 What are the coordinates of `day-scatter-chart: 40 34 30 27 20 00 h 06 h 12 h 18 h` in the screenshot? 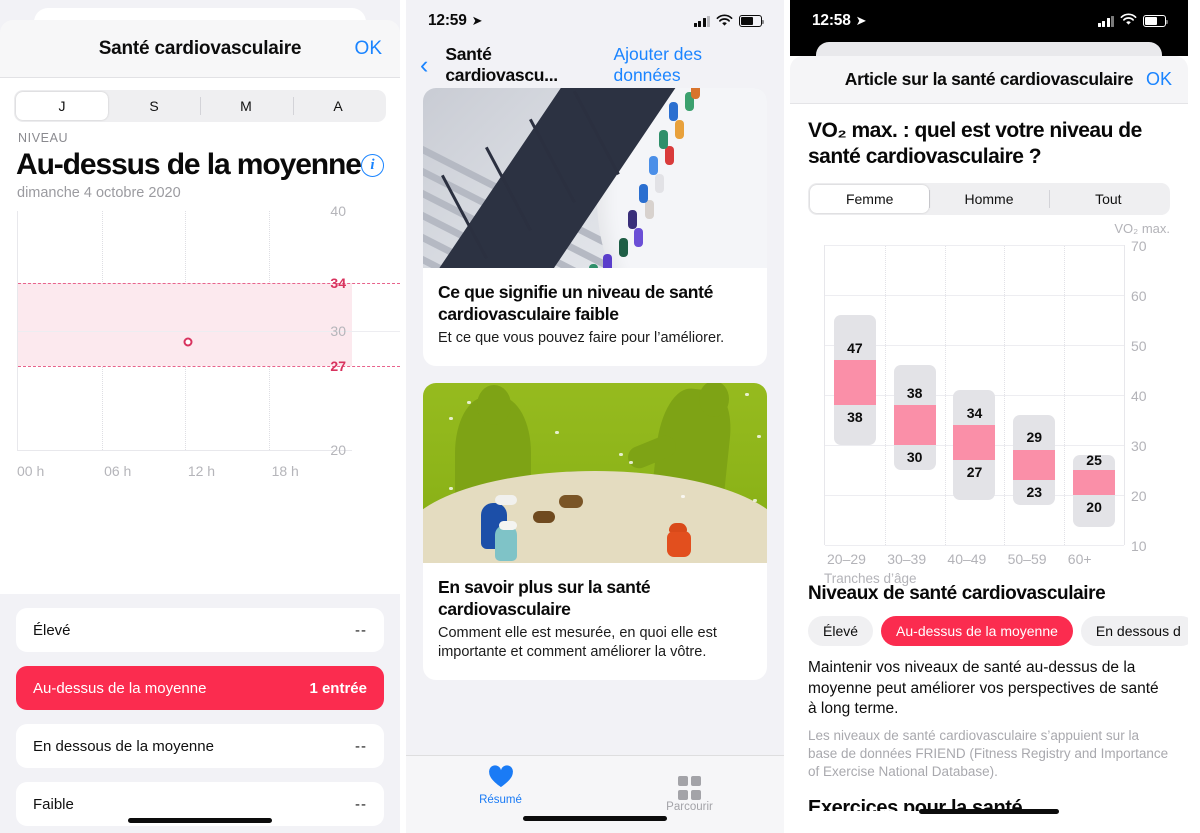 It's located at (200, 352).